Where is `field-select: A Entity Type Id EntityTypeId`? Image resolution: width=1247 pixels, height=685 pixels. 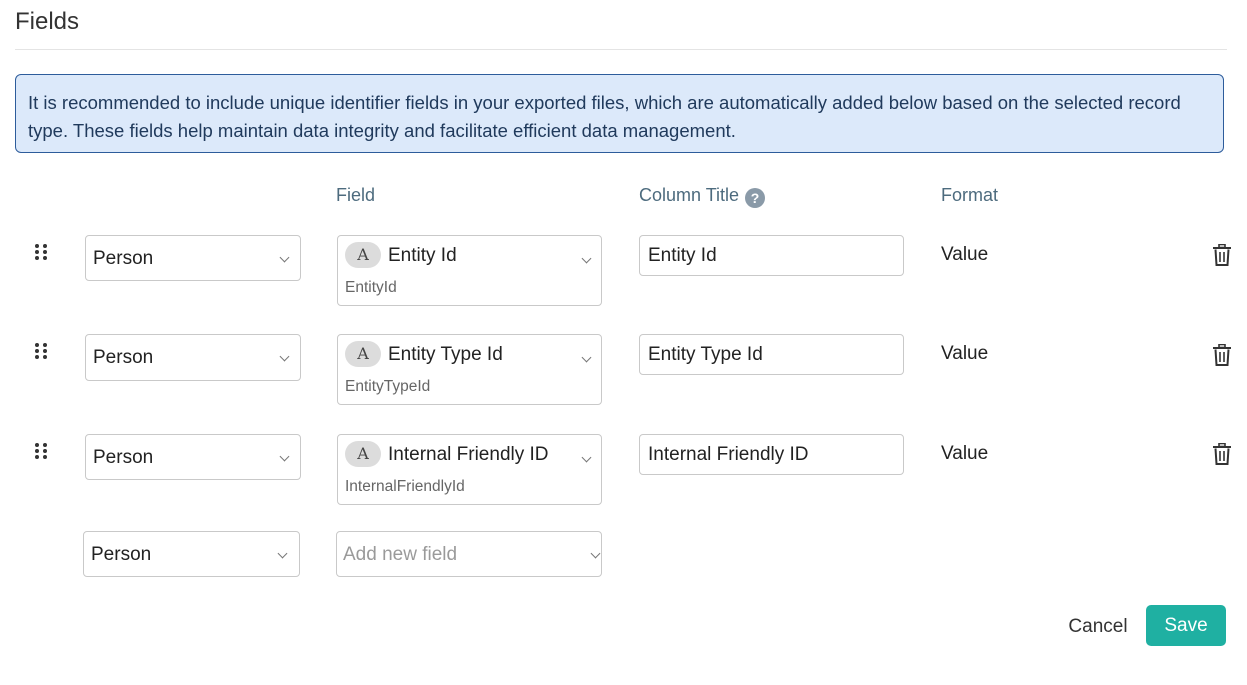
field-select: A Entity Type Id EntityTypeId is located at coordinates (469, 369).